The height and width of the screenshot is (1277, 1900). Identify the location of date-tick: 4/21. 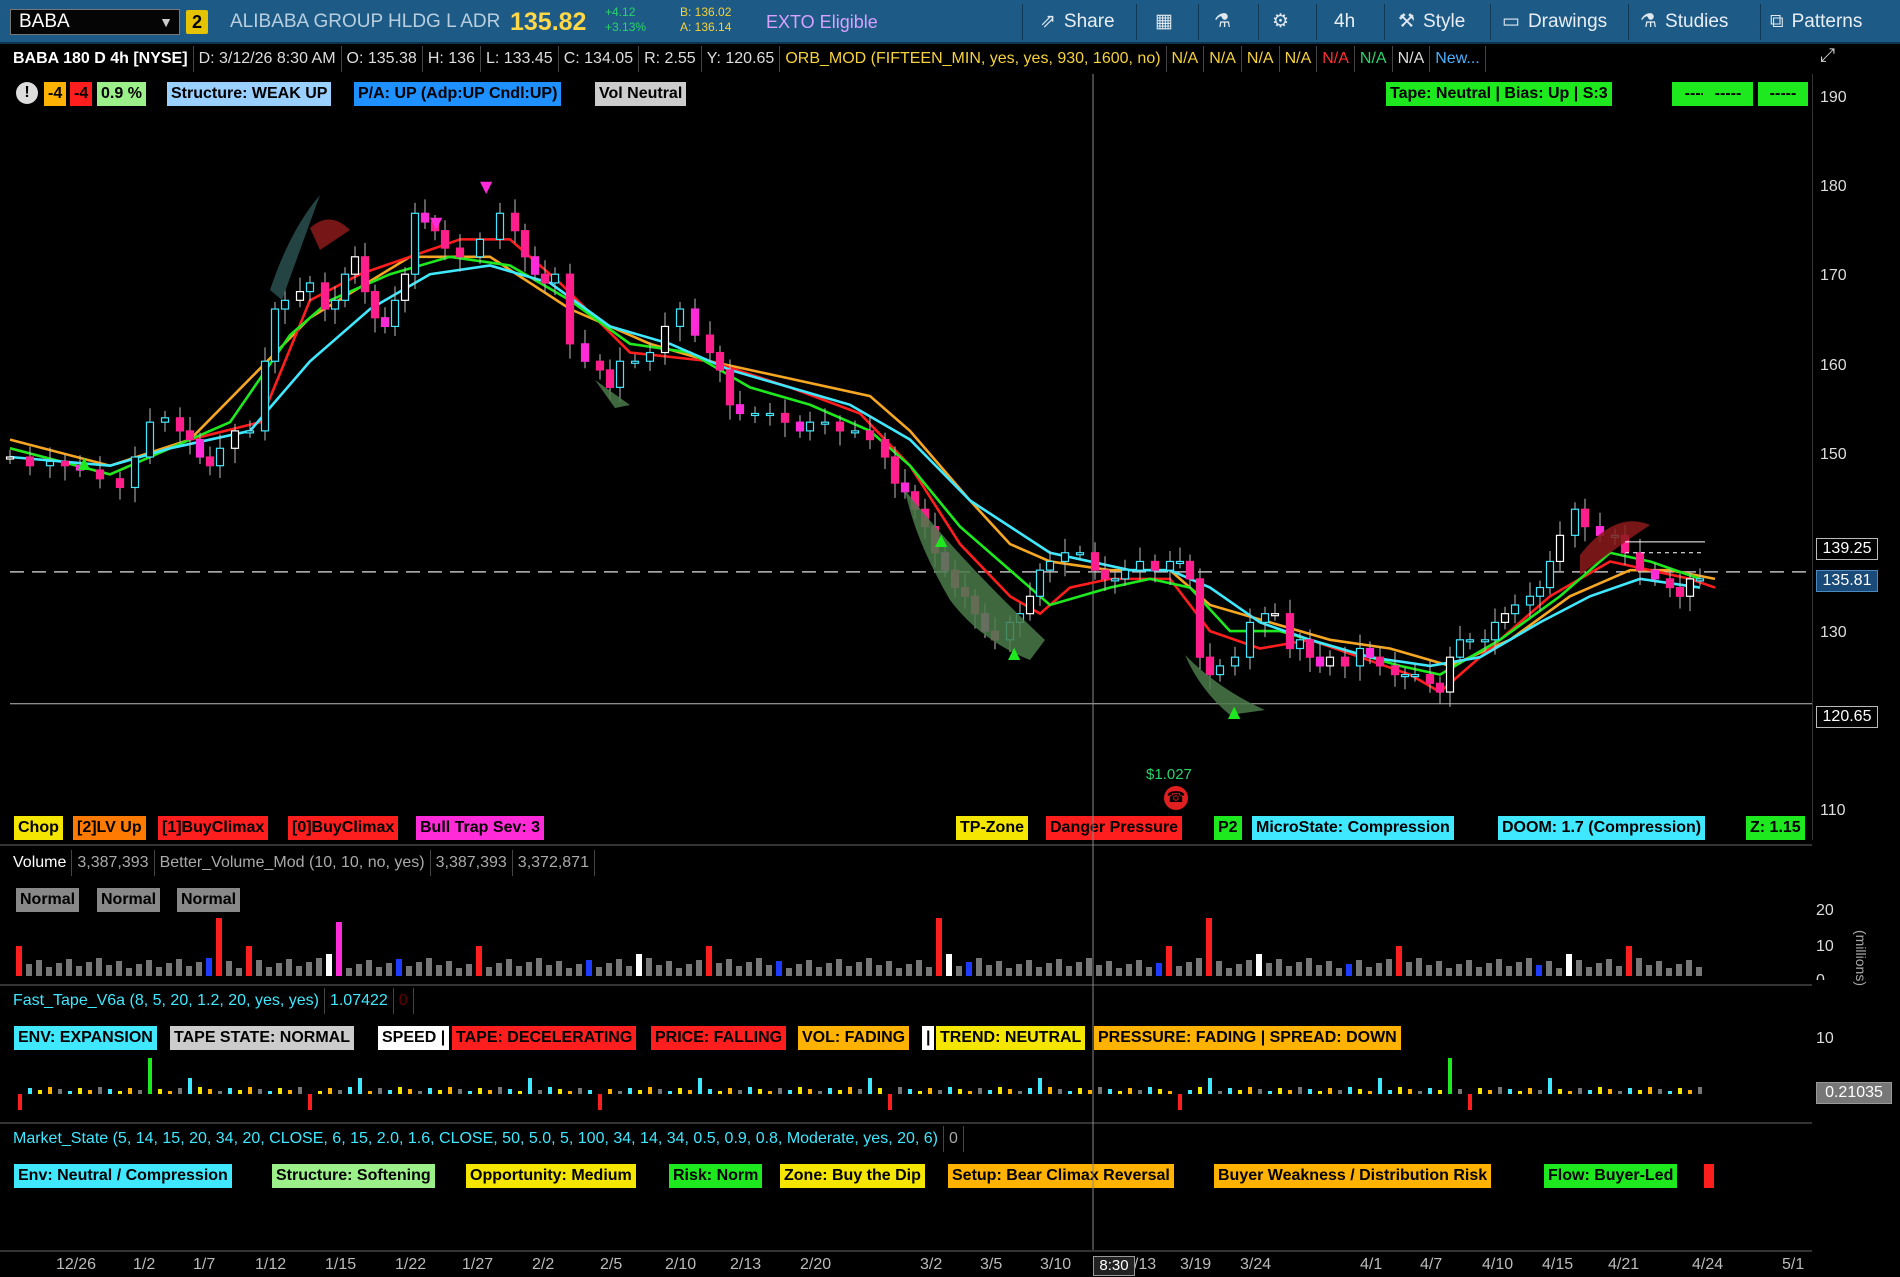
(1624, 1264).